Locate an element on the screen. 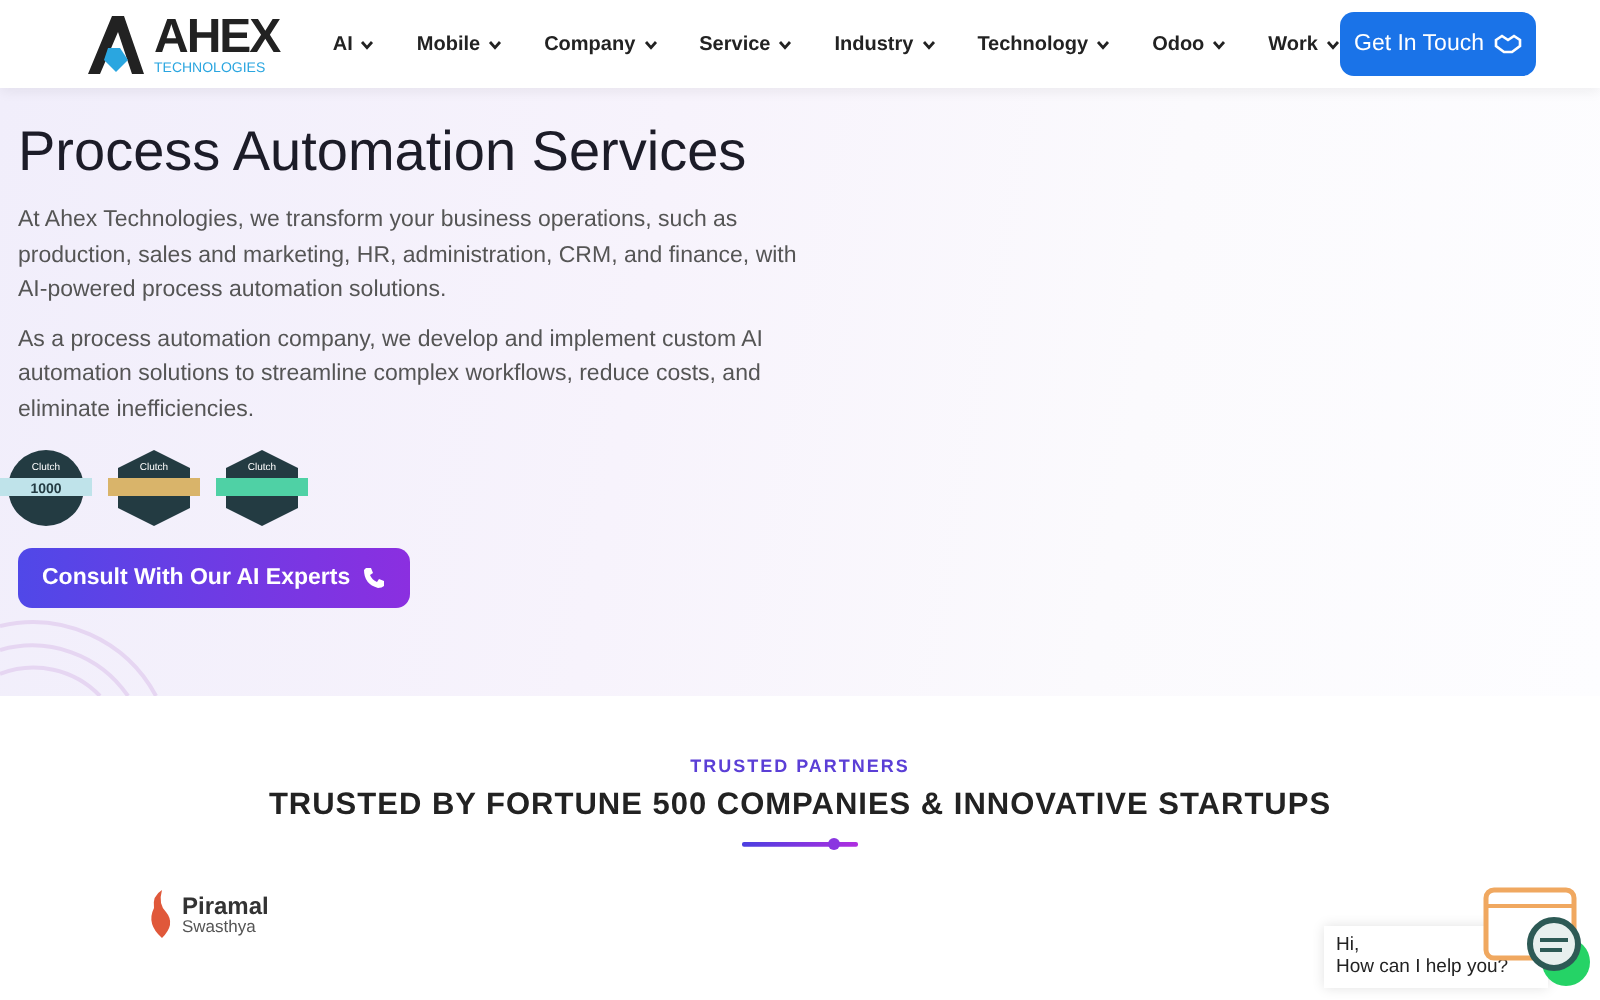 This screenshot has height=1000, width=1600. phone-icon is located at coordinates (374, 578).